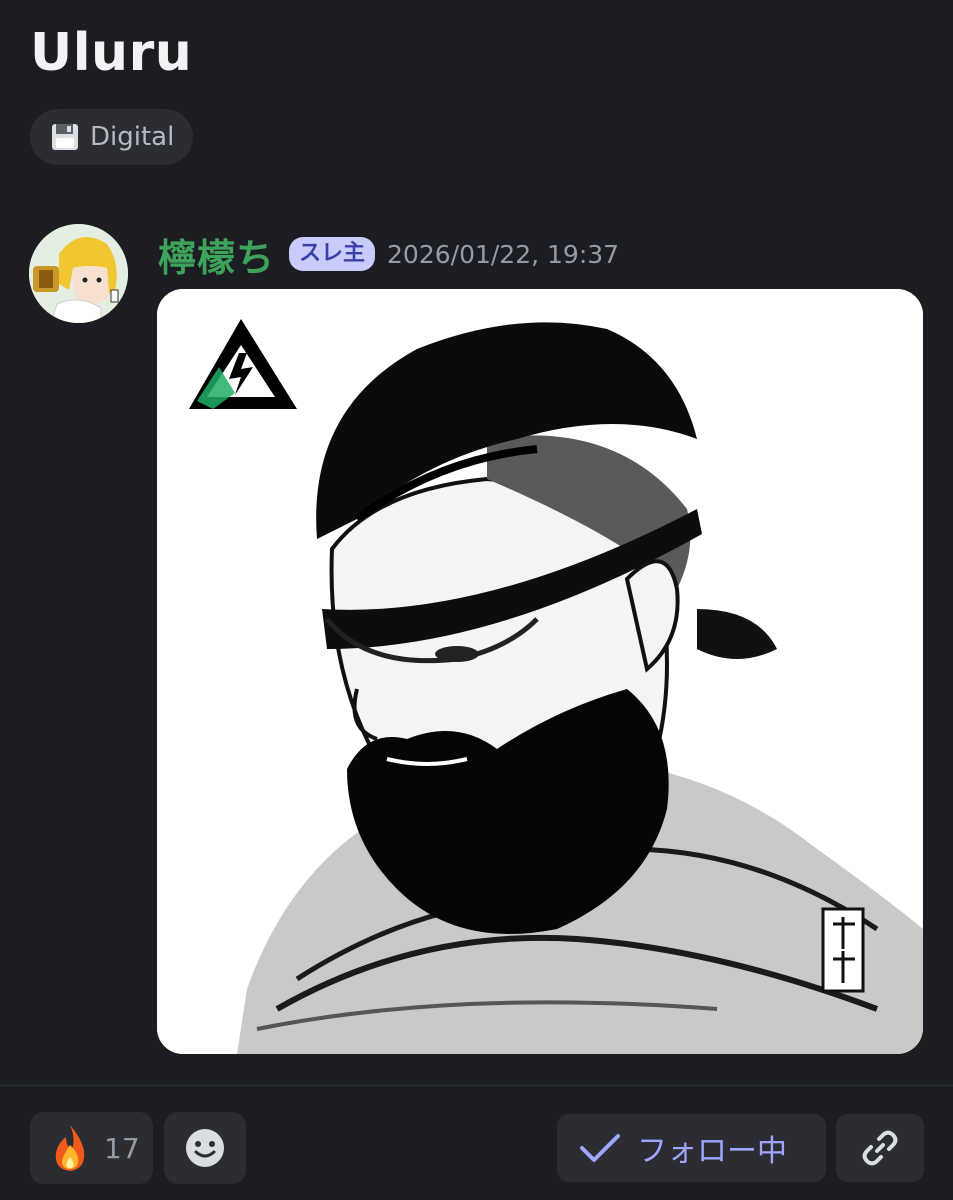 This screenshot has height=1200, width=953. What do you see at coordinates (476, 1085) in the screenshot?
I see `divider` at bounding box center [476, 1085].